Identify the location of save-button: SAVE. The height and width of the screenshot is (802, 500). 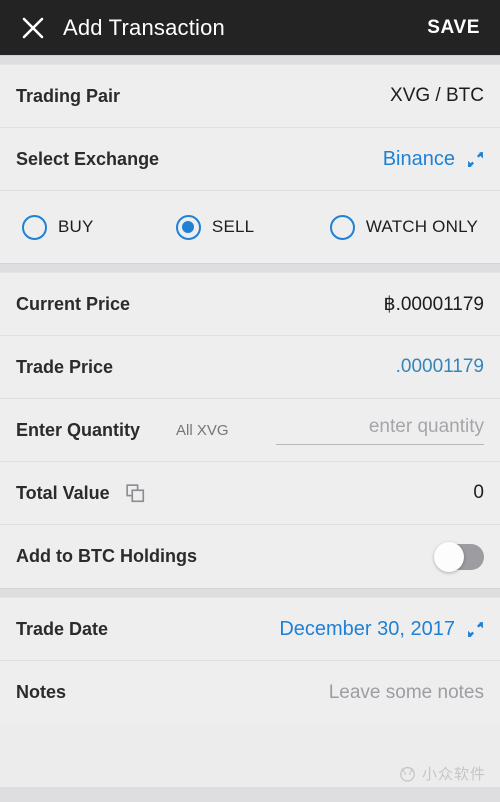
(453, 28).